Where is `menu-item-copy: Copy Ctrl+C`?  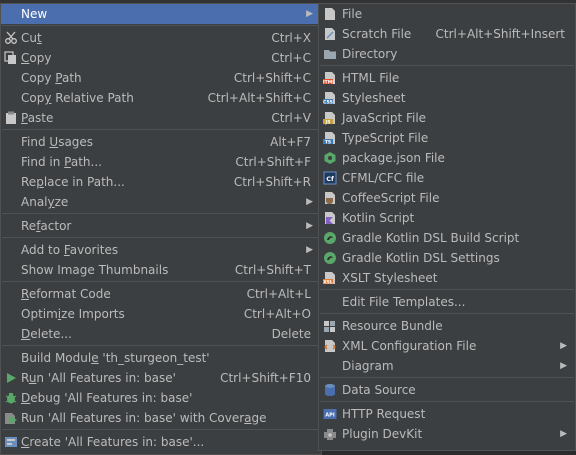
menu-item-copy: Copy Ctrl+C is located at coordinates (161, 58).